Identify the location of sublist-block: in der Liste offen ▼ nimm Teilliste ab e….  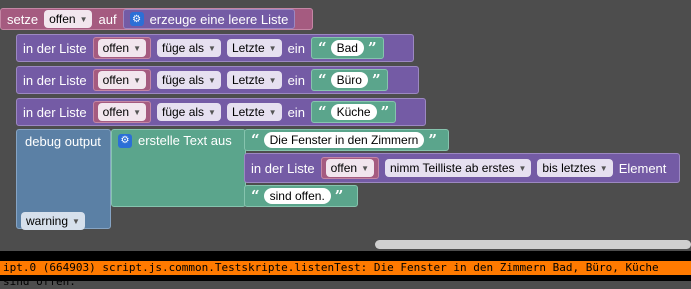
(462, 168).